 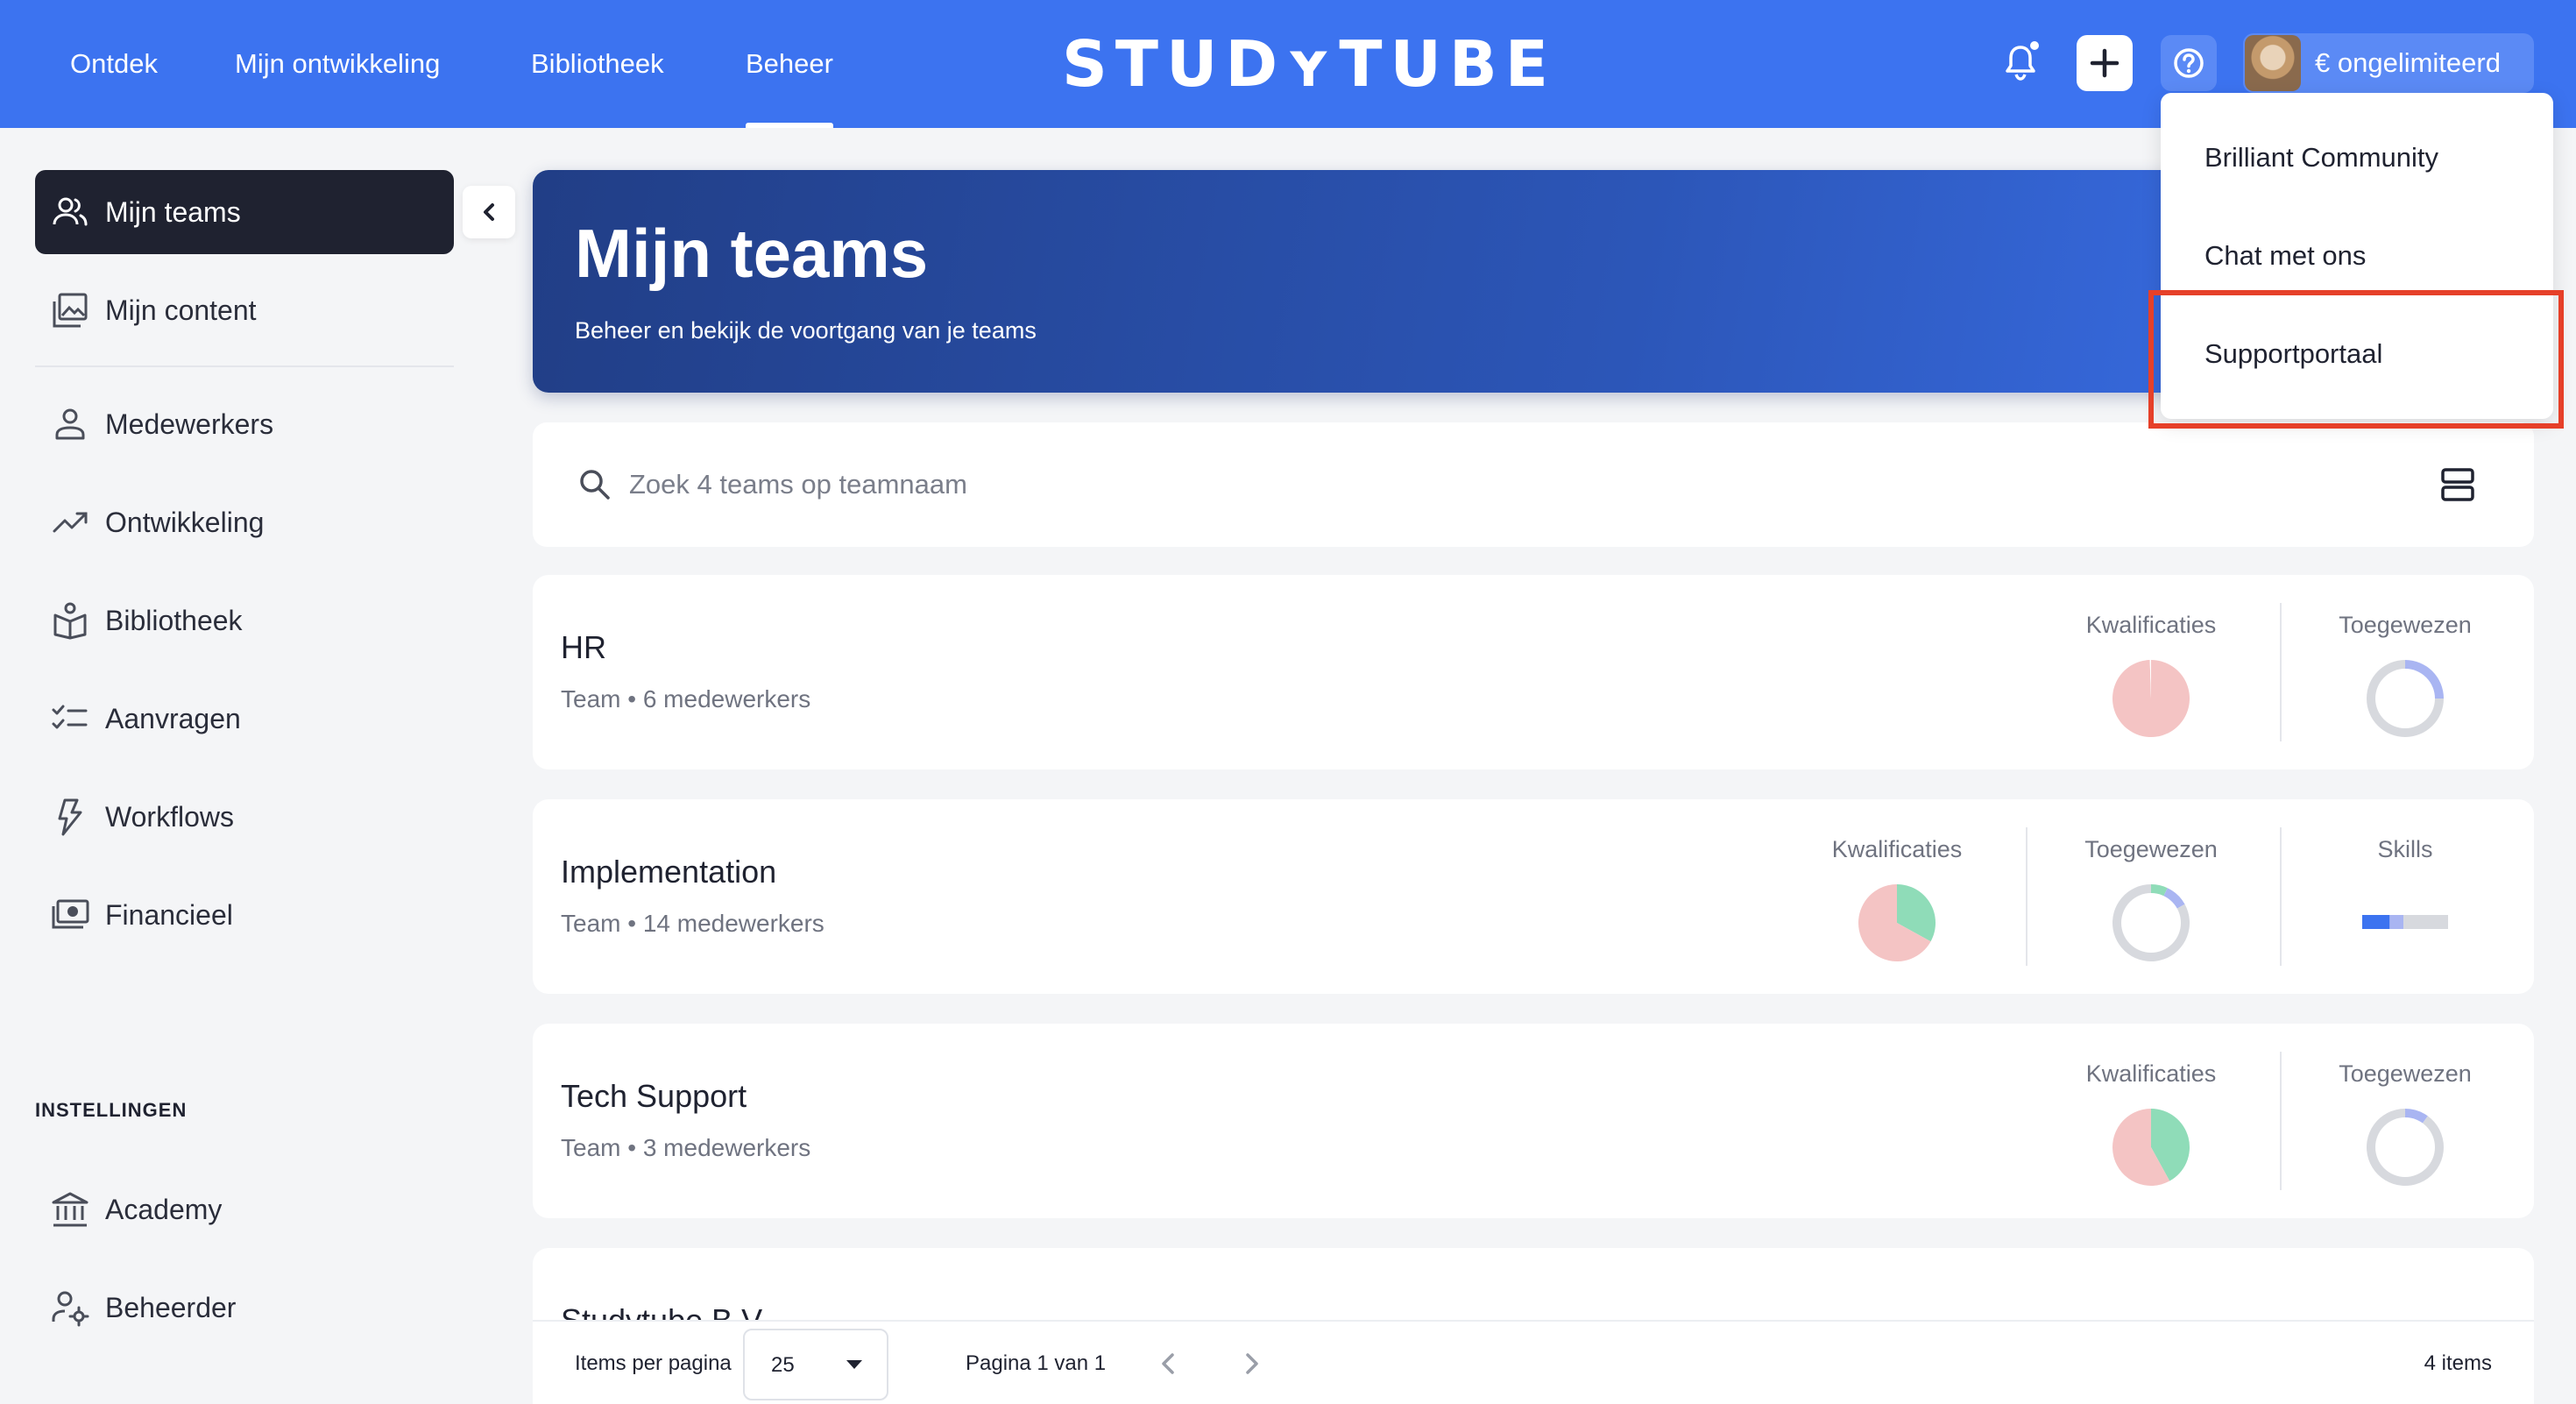 What do you see at coordinates (2405, 849) in the screenshot?
I see `metric-label: Skills` at bounding box center [2405, 849].